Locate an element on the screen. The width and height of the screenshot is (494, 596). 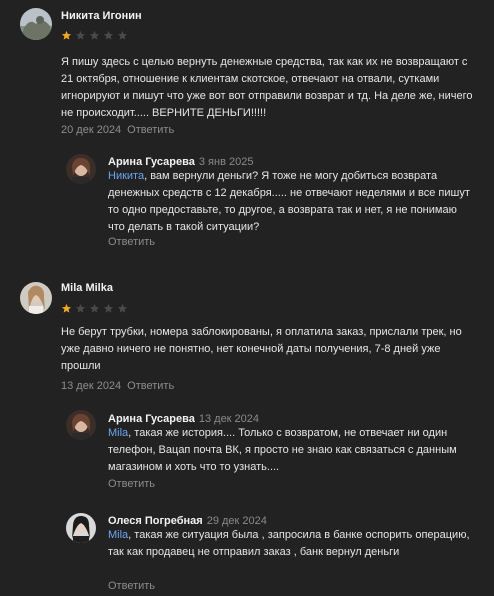
mention-link: Никита is located at coordinates (126, 176).